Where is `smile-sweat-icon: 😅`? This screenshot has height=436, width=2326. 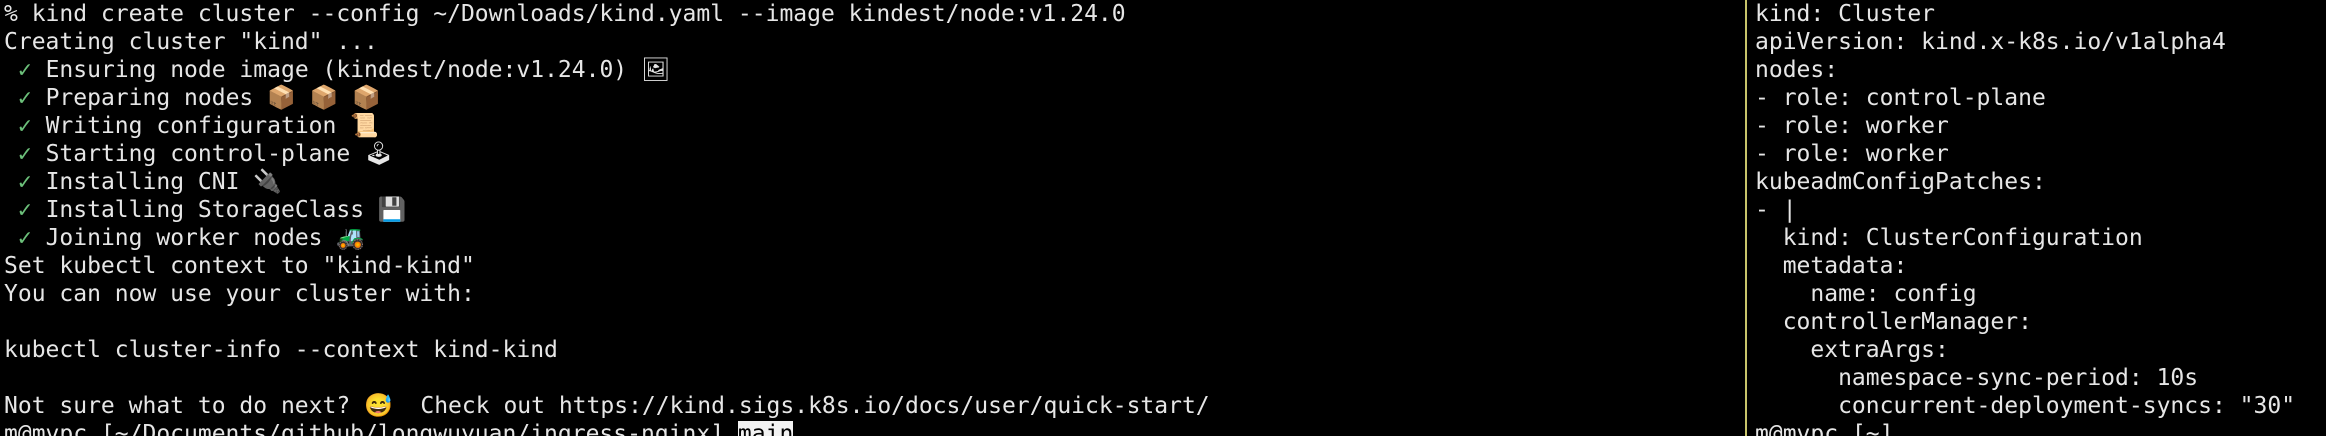
smile-sweat-icon: 😅 is located at coordinates (378, 406).